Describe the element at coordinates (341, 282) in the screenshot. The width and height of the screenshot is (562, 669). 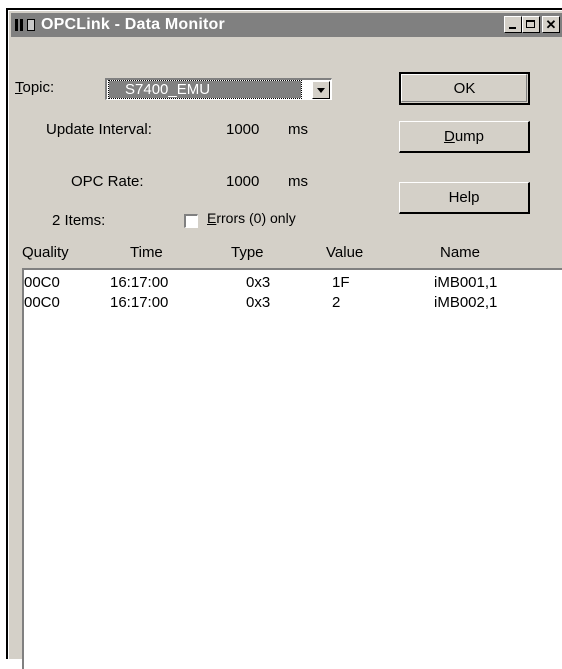
I see `value-cell: 1F` at that location.